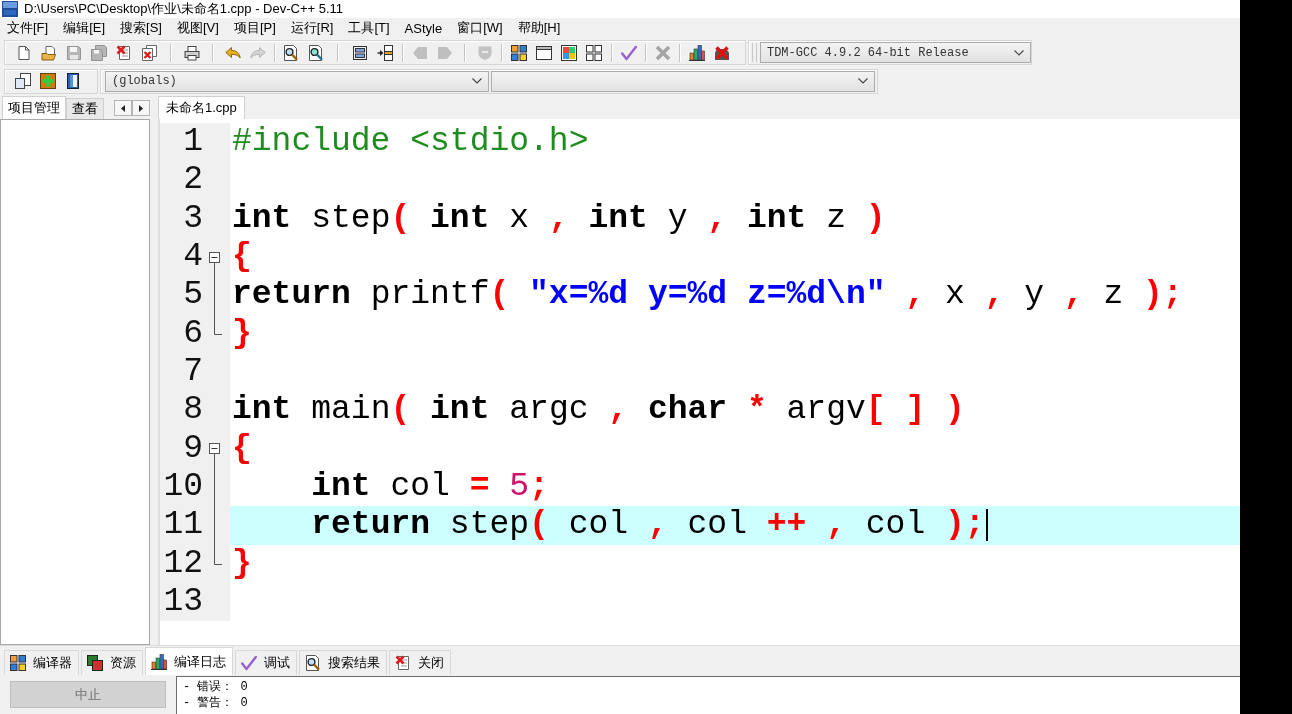 The image size is (1292, 714). I want to click on code-line: #include <stdio.h>, so click(410, 142).